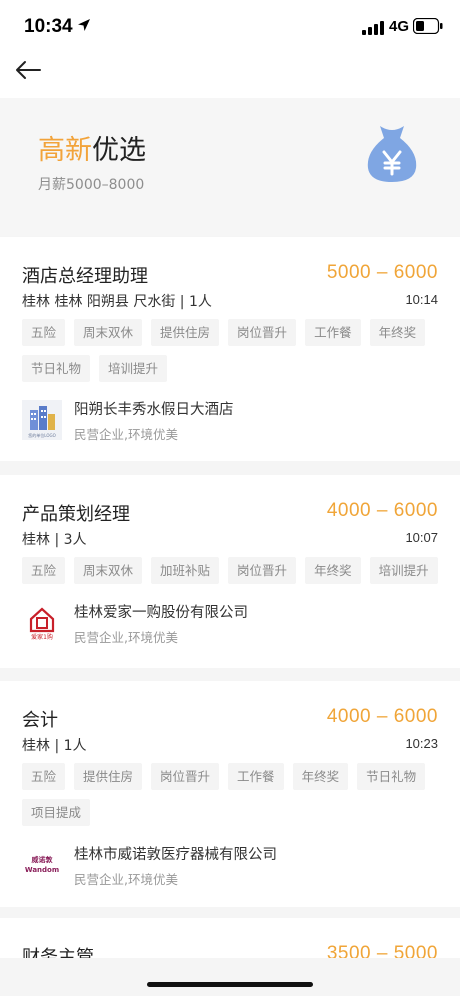 Image resolution: width=460 pixels, height=996 pixels. Describe the element at coordinates (42, 623) in the screenshot. I see `company-logo: 爱家1购` at that location.